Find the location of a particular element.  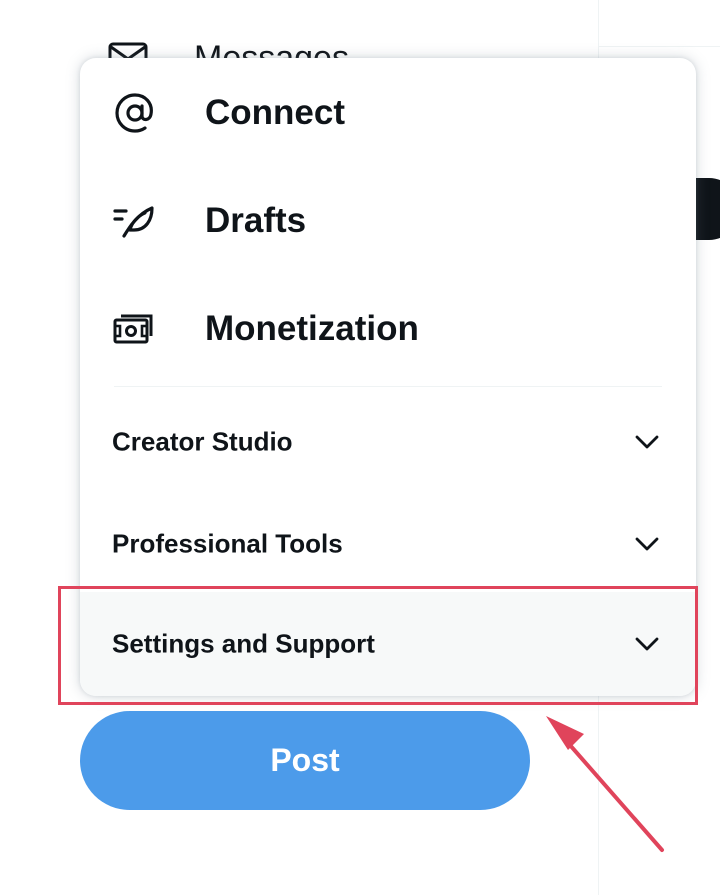

section-label: Settings and Support is located at coordinates (243, 643).